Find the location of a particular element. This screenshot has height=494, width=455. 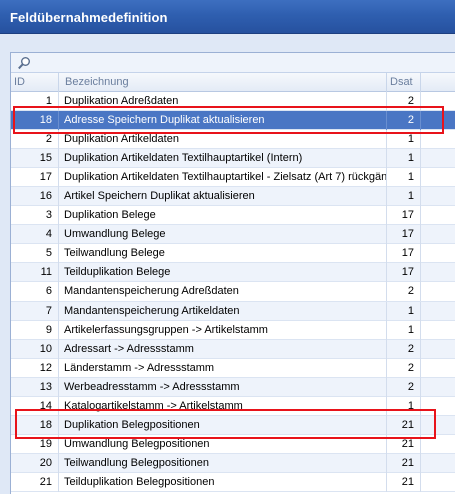

table-row: 4 Umwandlung Belege 17 is located at coordinates (233, 235).